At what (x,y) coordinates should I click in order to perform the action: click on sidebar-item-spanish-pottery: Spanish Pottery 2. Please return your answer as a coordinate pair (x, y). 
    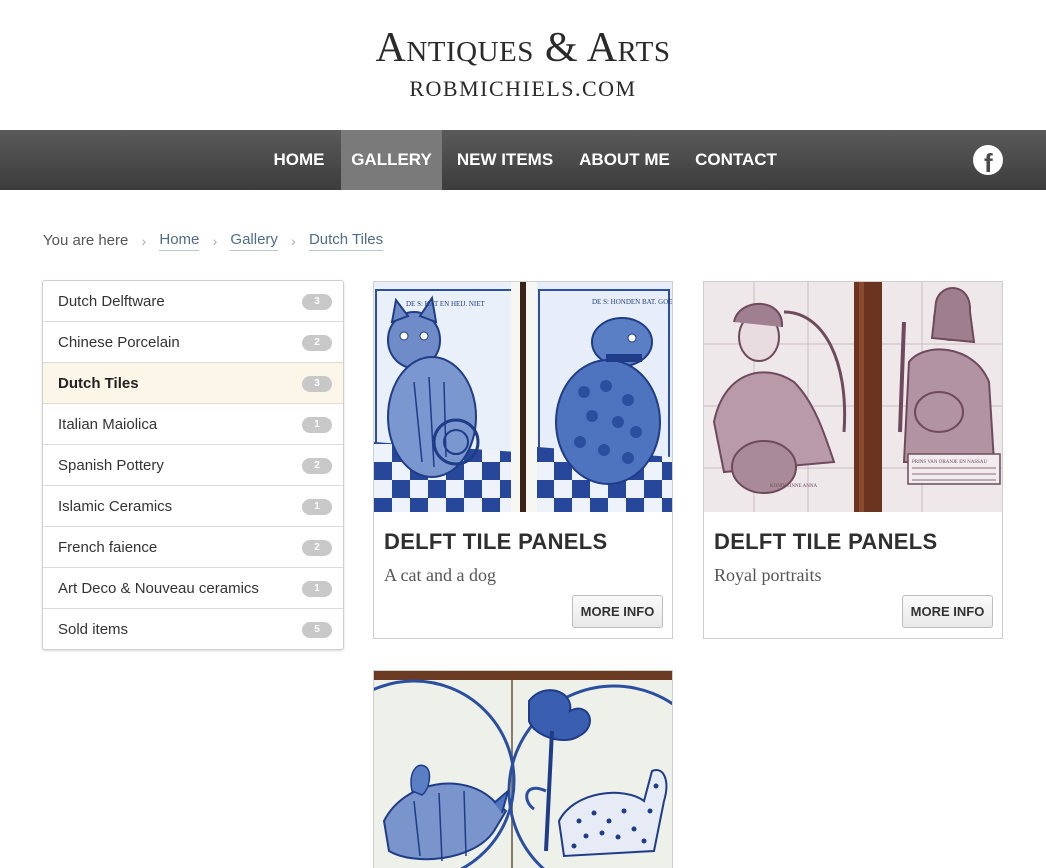
    Looking at the image, I should click on (193, 465).